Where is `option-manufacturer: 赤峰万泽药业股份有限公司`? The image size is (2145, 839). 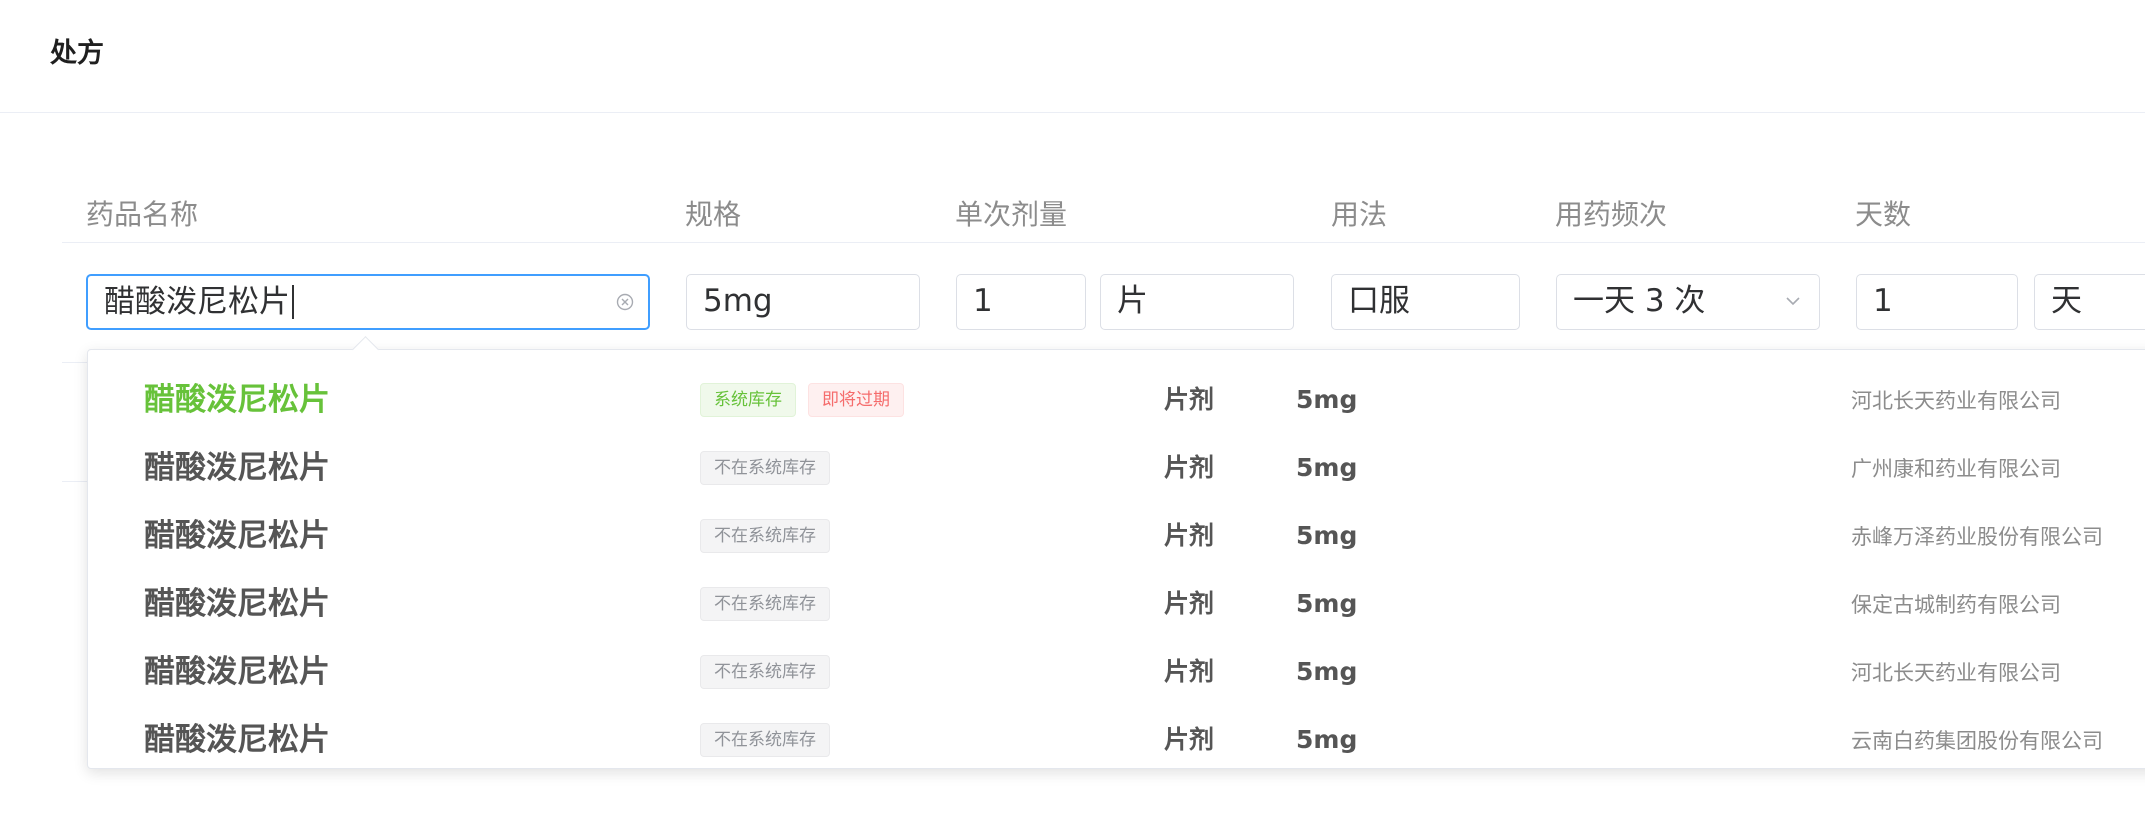
option-manufacturer: 赤峰万泽药业股份有限公司 is located at coordinates (1977, 537).